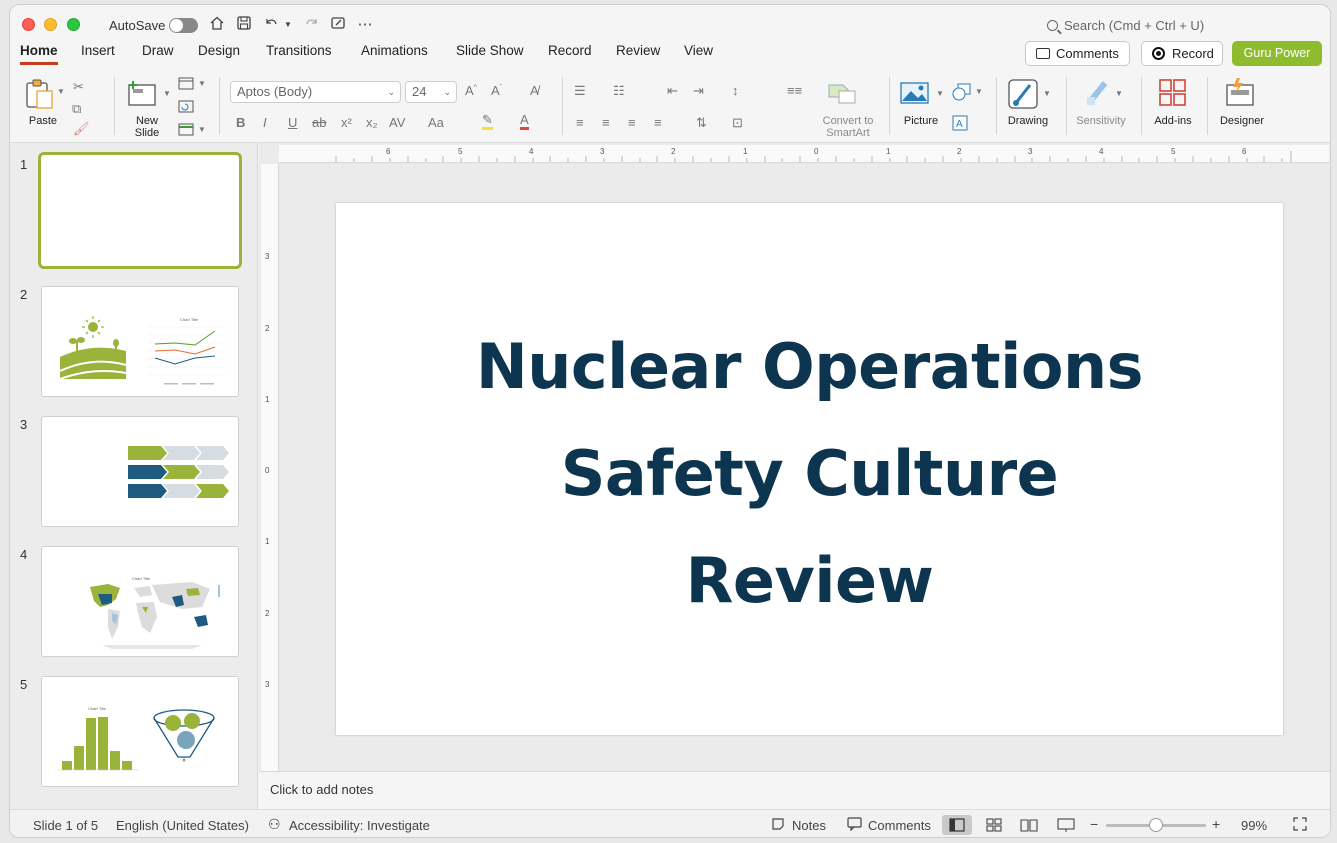 This screenshot has height=843, width=1337. I want to click on fullscreen-window-button, so click(73, 24).